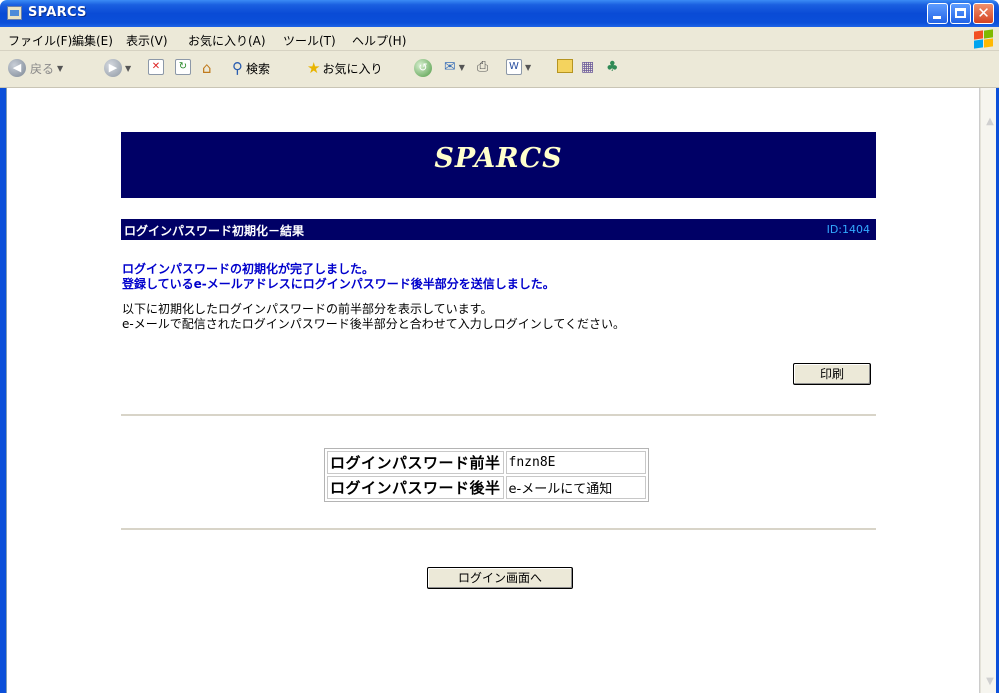  Describe the element at coordinates (498, 158) in the screenshot. I see `site-logo-text: SPARCS` at that location.